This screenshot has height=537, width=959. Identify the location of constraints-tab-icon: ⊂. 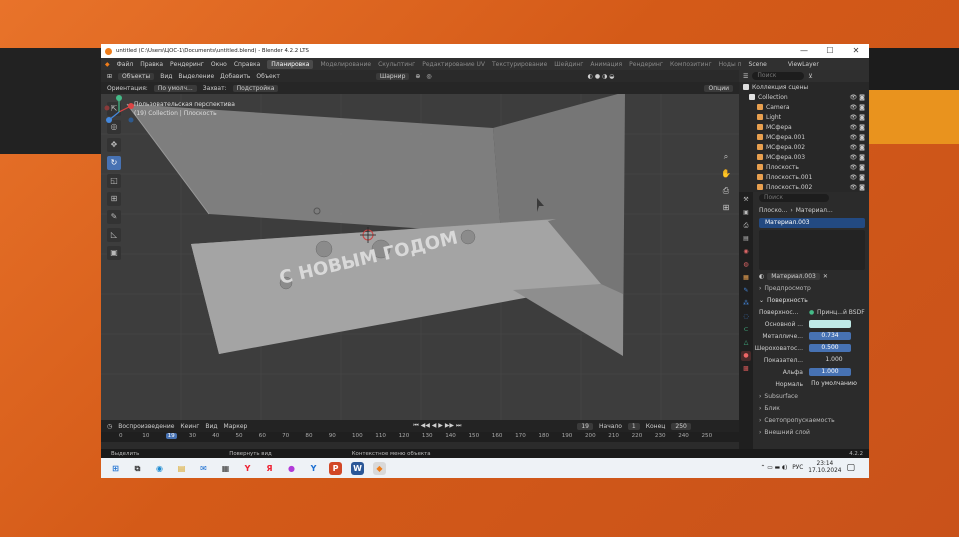
(746, 330).